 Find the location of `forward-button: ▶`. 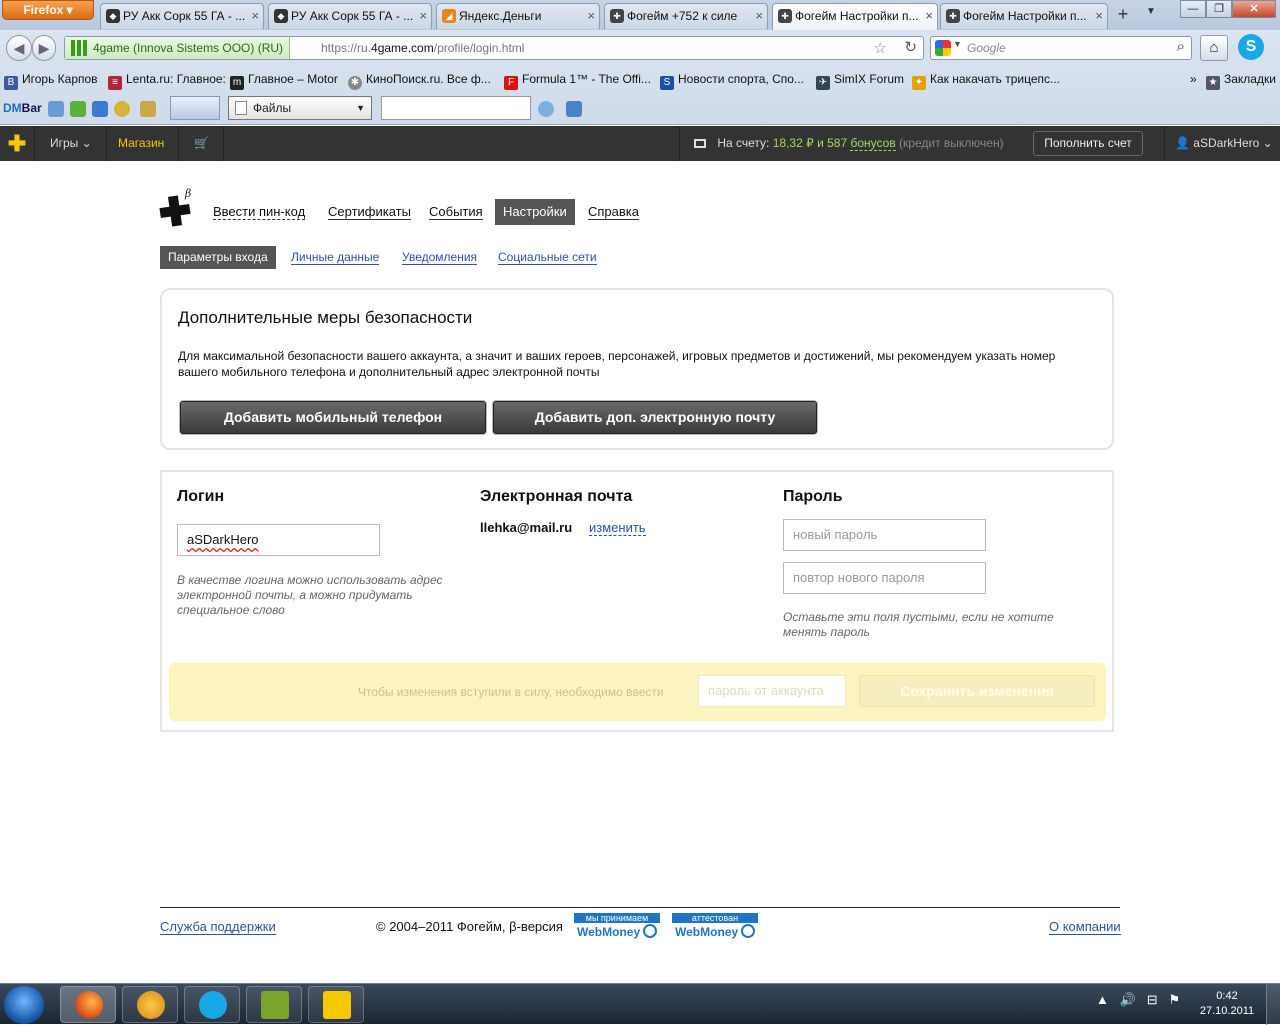

forward-button: ▶ is located at coordinates (44, 48).